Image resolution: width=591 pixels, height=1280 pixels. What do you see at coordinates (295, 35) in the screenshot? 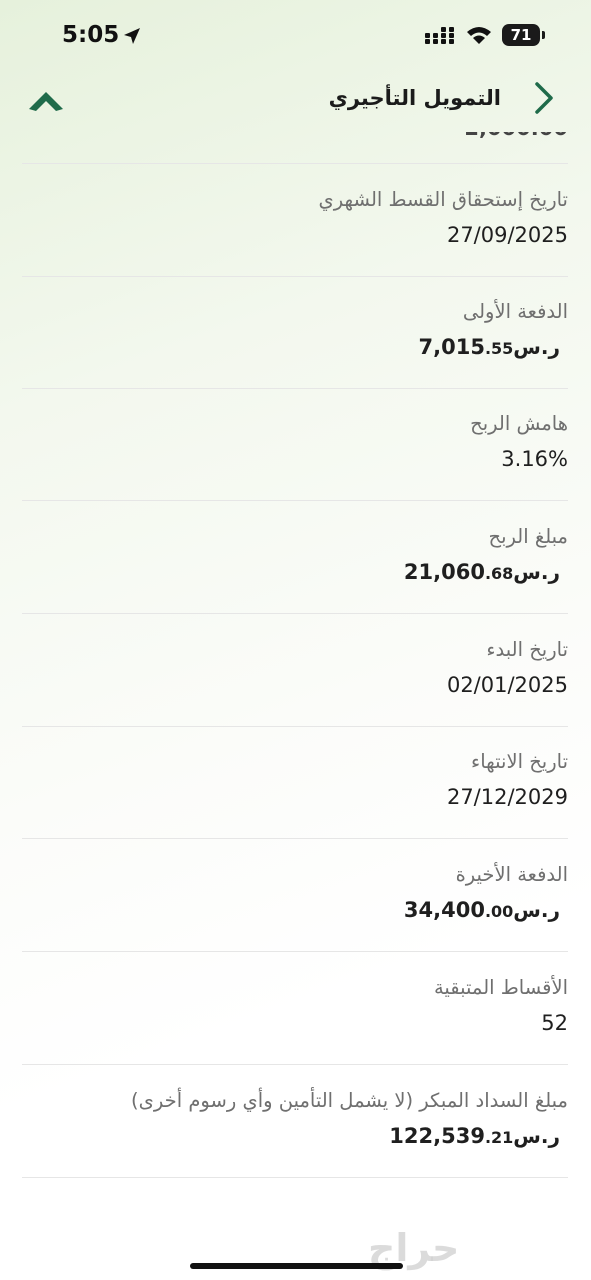
I see `status-bar: 5:05 71` at bounding box center [295, 35].